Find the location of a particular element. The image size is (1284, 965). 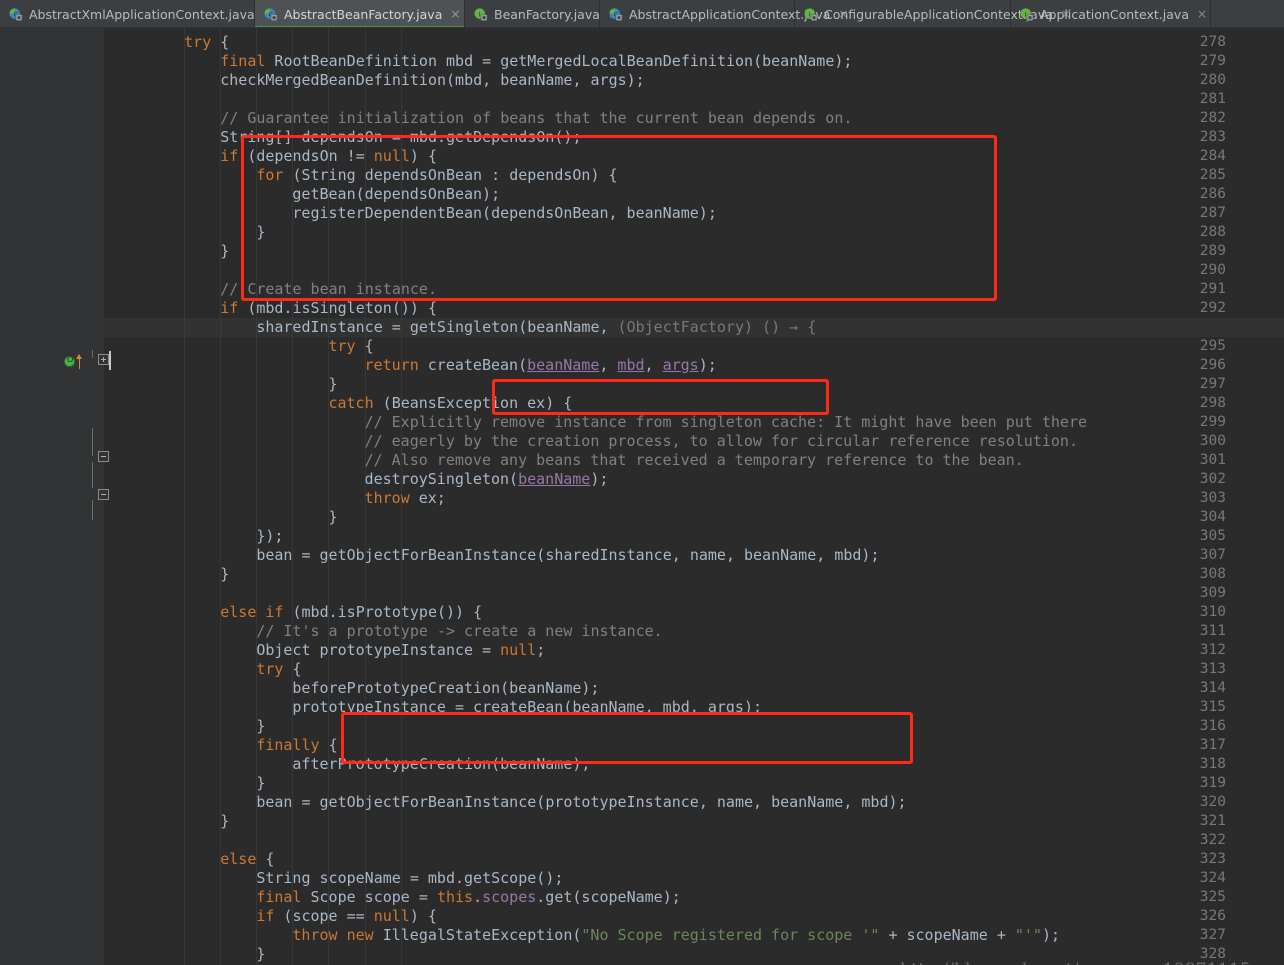

code-line-283: String[] dependsOn = mbd.getDependsOn(); is located at coordinates (342, 137).